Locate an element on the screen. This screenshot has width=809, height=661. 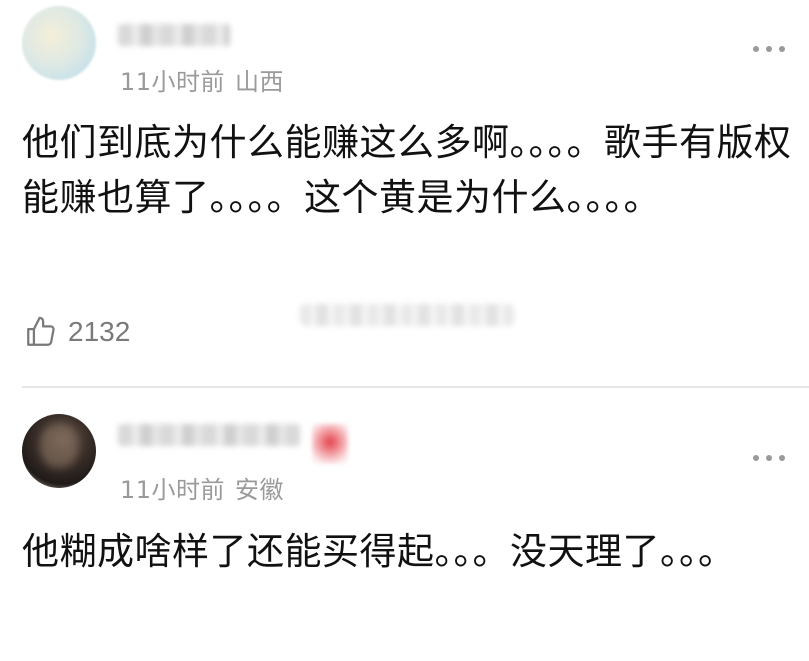
like-button: 2132 is located at coordinates (77, 332).